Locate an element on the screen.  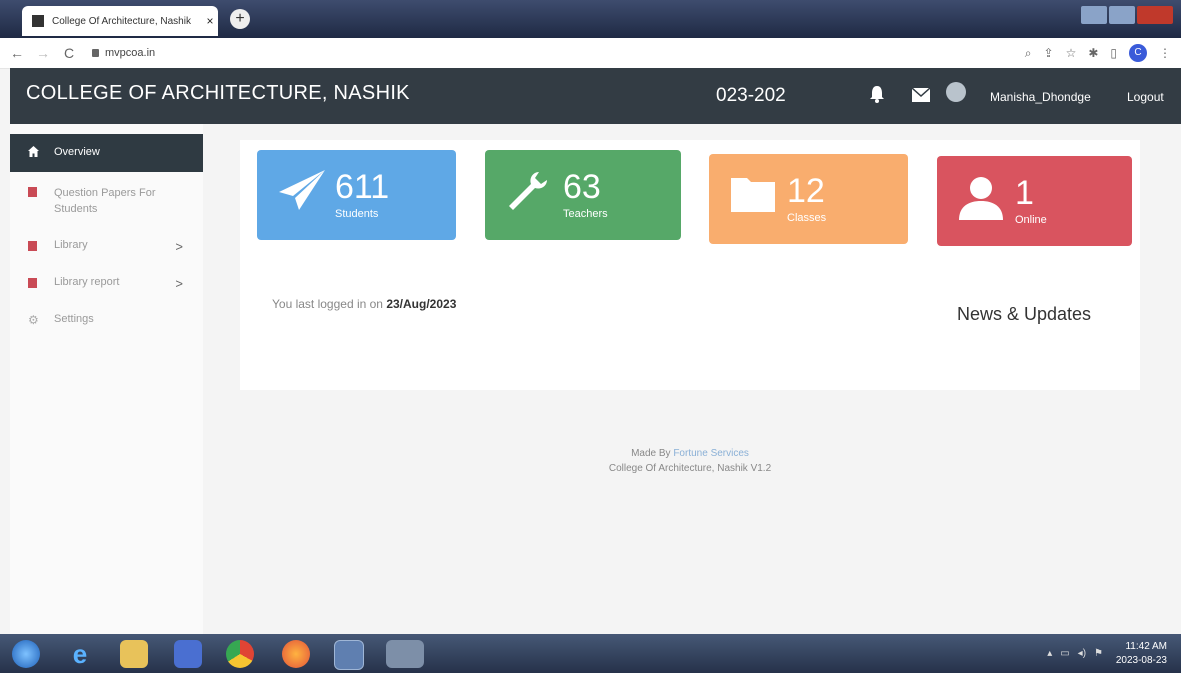
sidebar-item-library-report: Library report > is located at coordinates (106, 283).